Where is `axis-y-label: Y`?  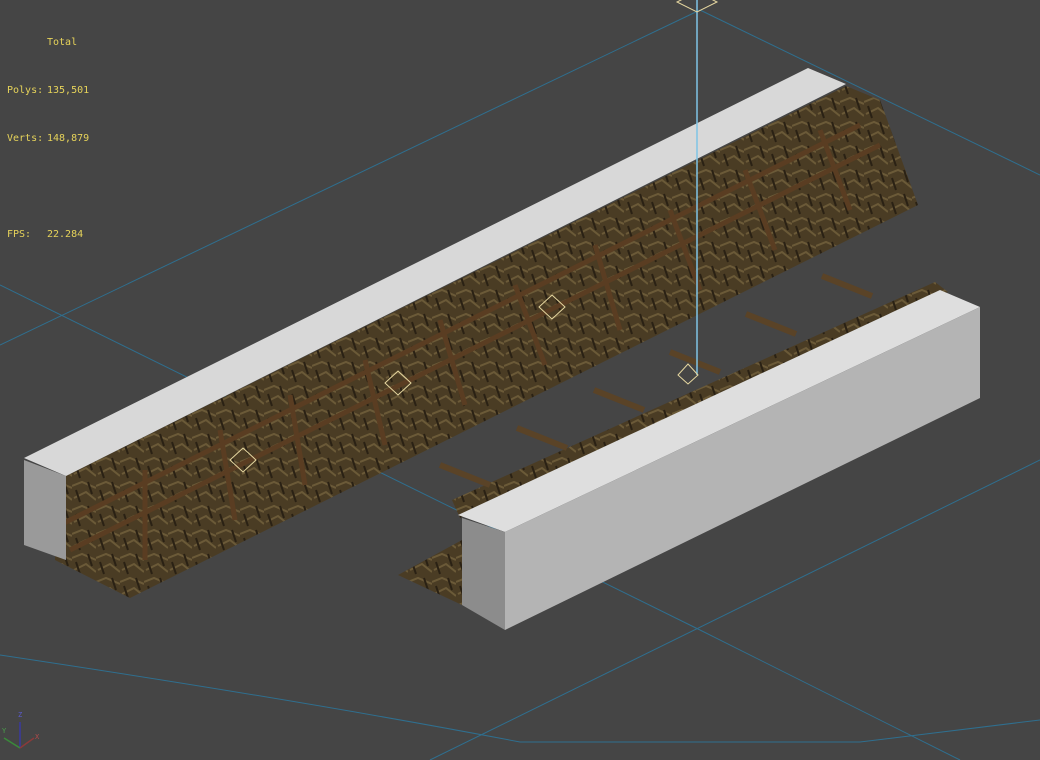
axis-y-label: Y is located at coordinates (4, 731).